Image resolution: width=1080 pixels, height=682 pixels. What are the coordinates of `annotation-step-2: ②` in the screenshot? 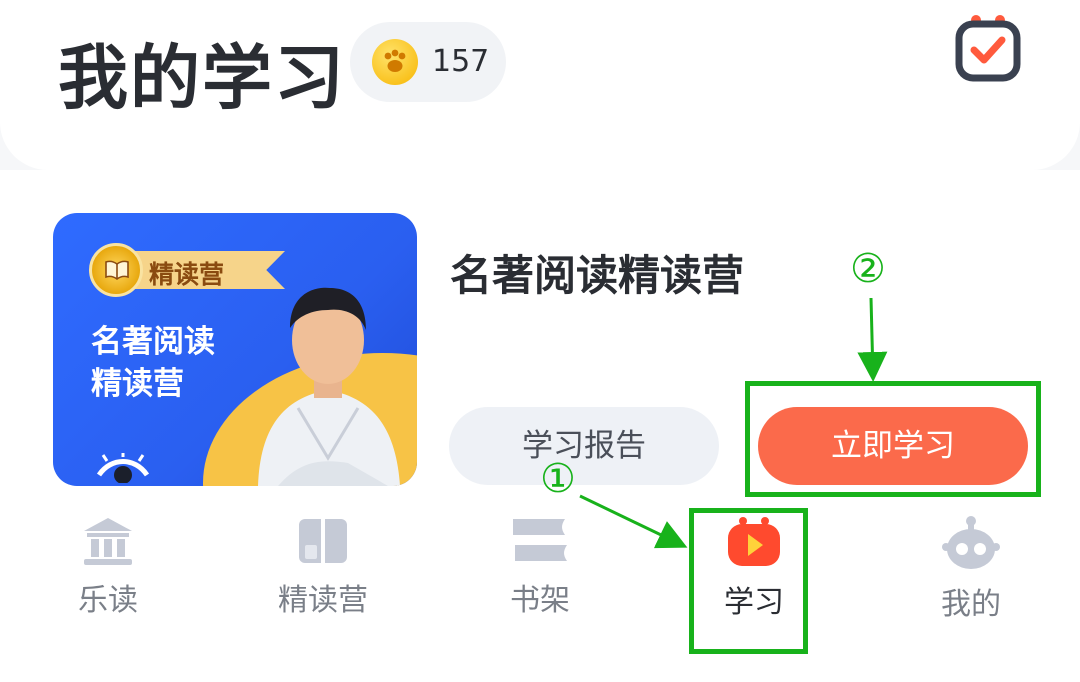 It's located at (868, 269).